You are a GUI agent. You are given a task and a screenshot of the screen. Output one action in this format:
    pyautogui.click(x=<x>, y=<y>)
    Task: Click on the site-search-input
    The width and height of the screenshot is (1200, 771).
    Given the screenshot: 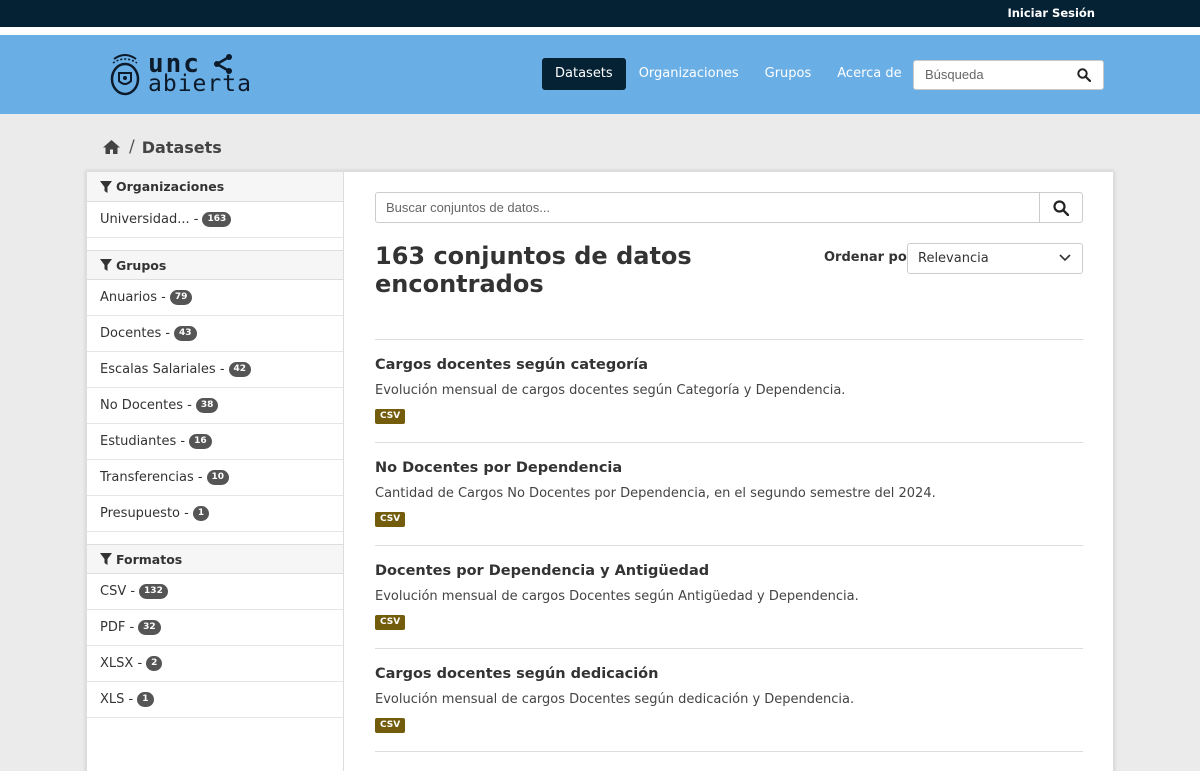 What is the action you would take?
    pyautogui.click(x=995, y=74)
    